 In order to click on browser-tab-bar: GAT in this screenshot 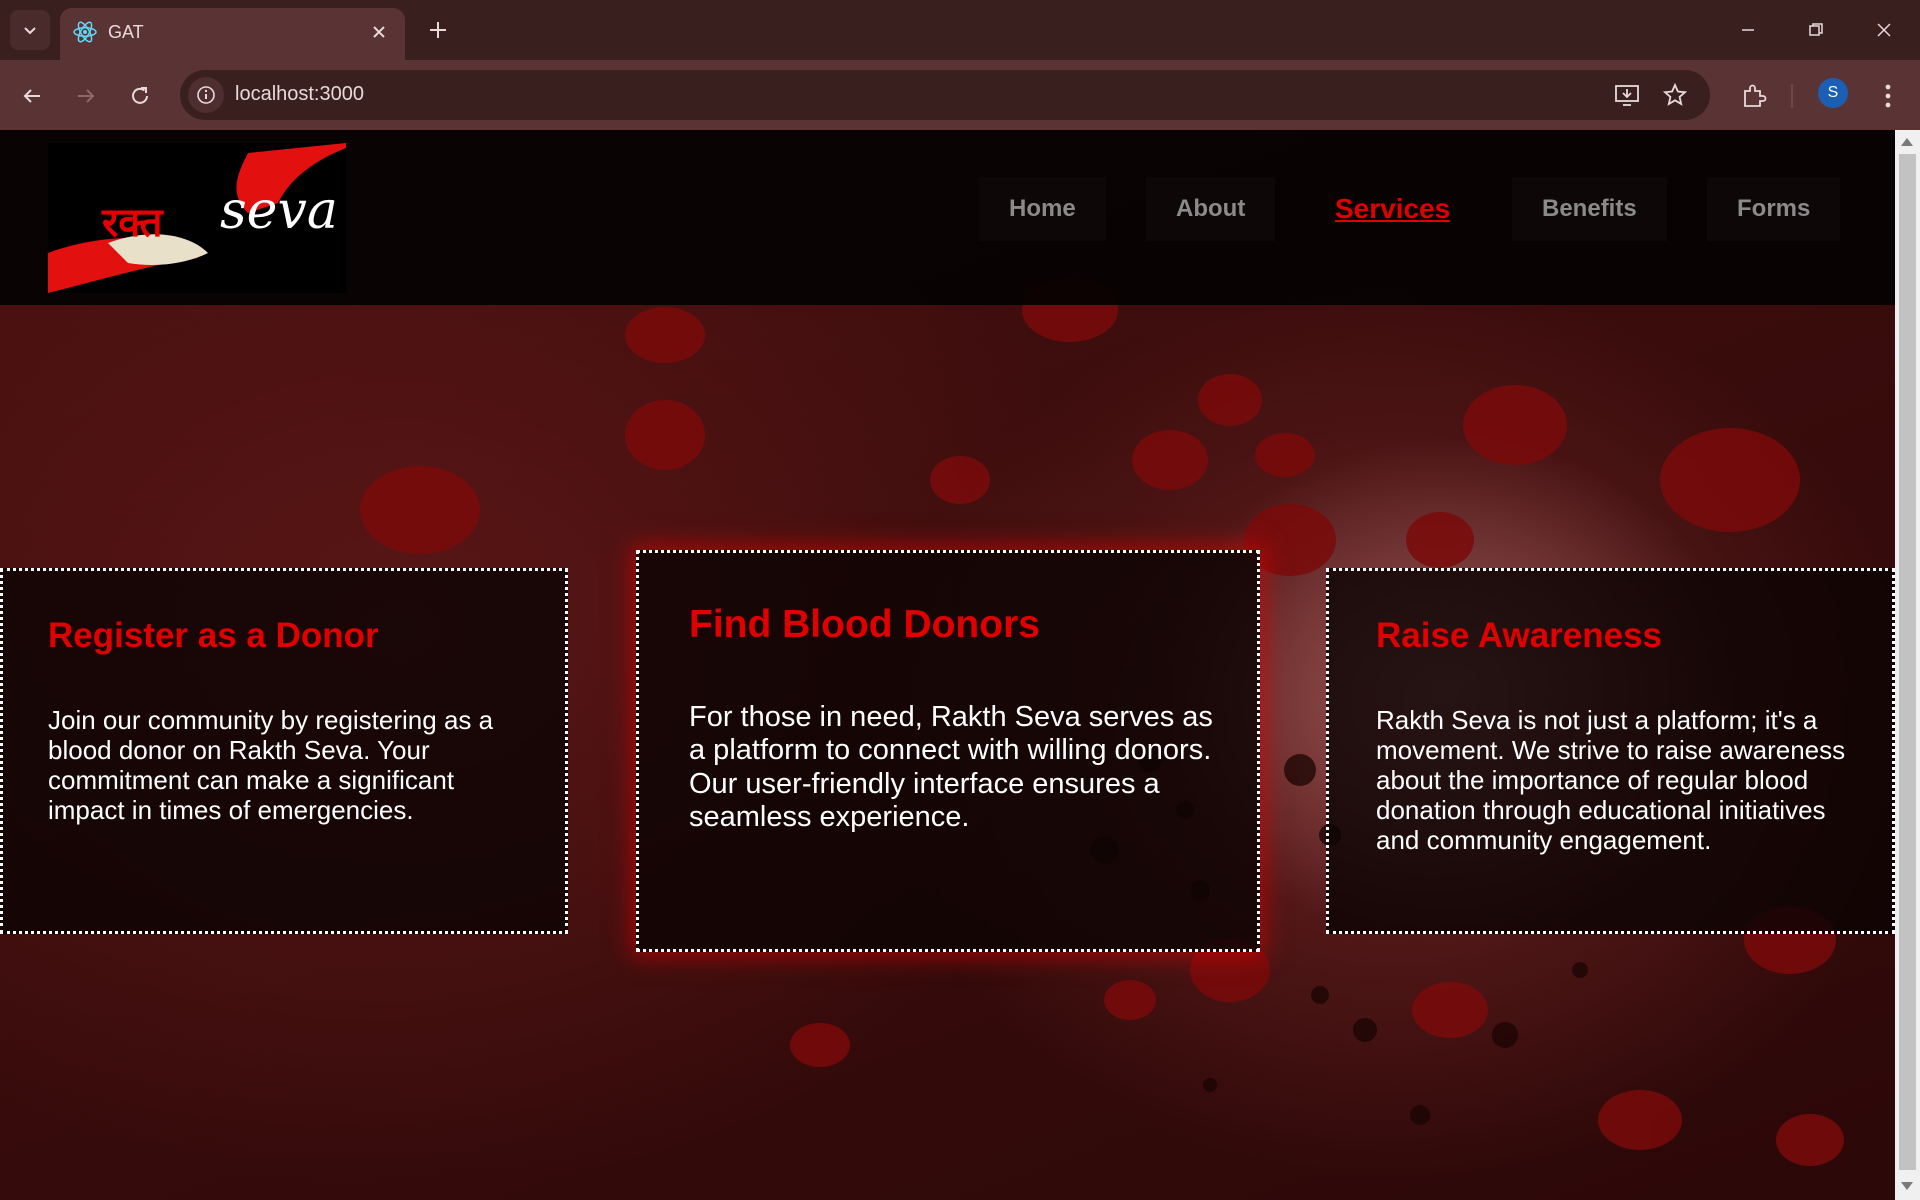, I will do `click(960, 30)`.